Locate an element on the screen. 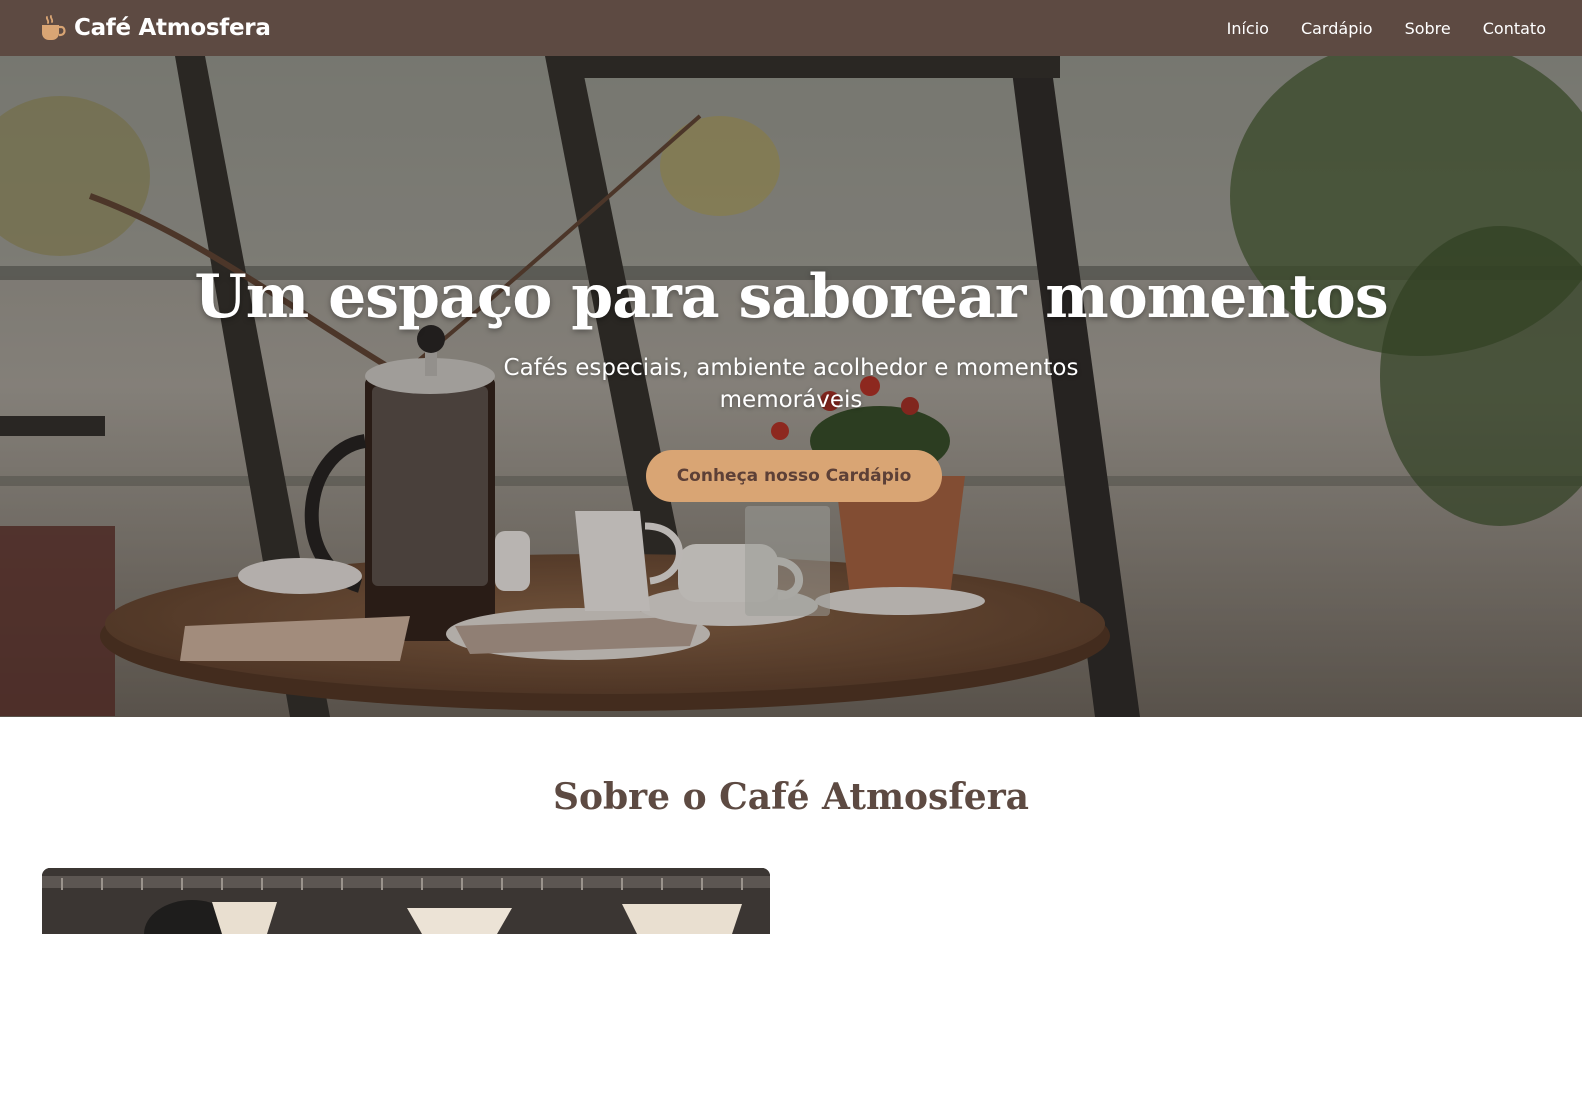 This screenshot has width=1582, height=1118. nav-link-contato: Contato is located at coordinates (1514, 28).